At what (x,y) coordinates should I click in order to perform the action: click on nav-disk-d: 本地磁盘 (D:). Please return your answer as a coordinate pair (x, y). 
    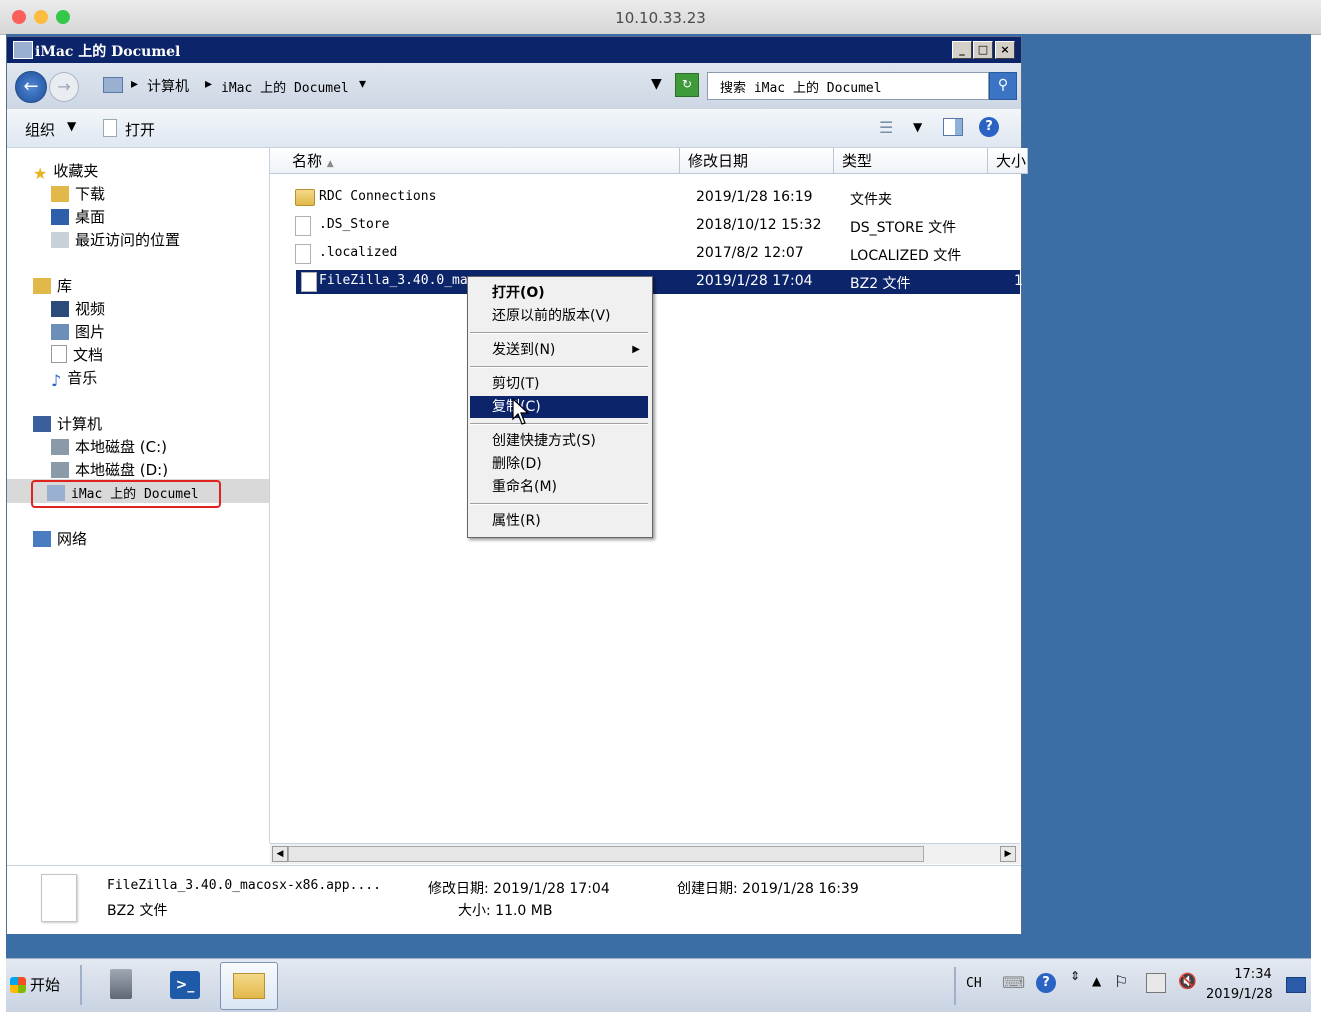
    Looking at the image, I should click on (109, 469).